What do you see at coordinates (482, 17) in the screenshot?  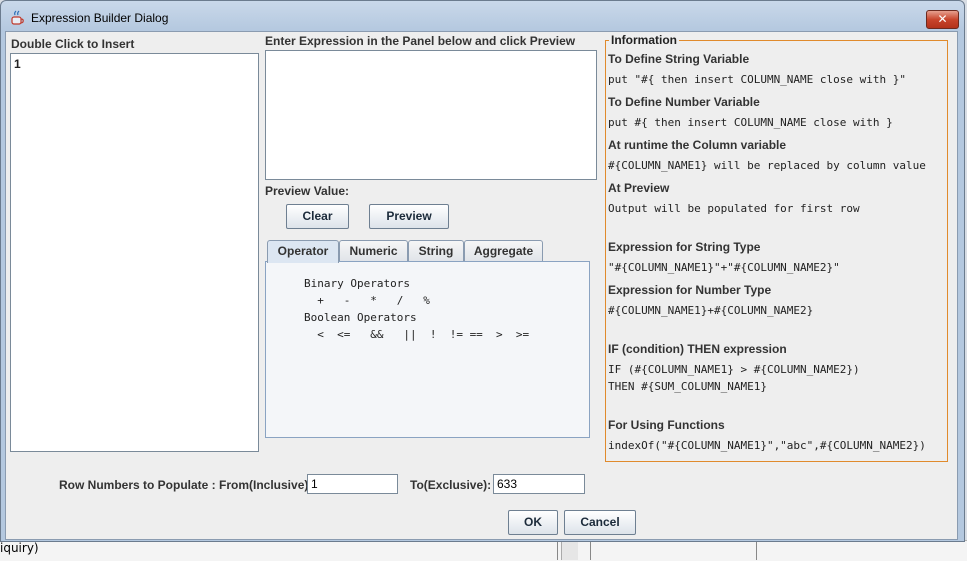 I see `title-bar: Expression Builder Dialog ✕` at bounding box center [482, 17].